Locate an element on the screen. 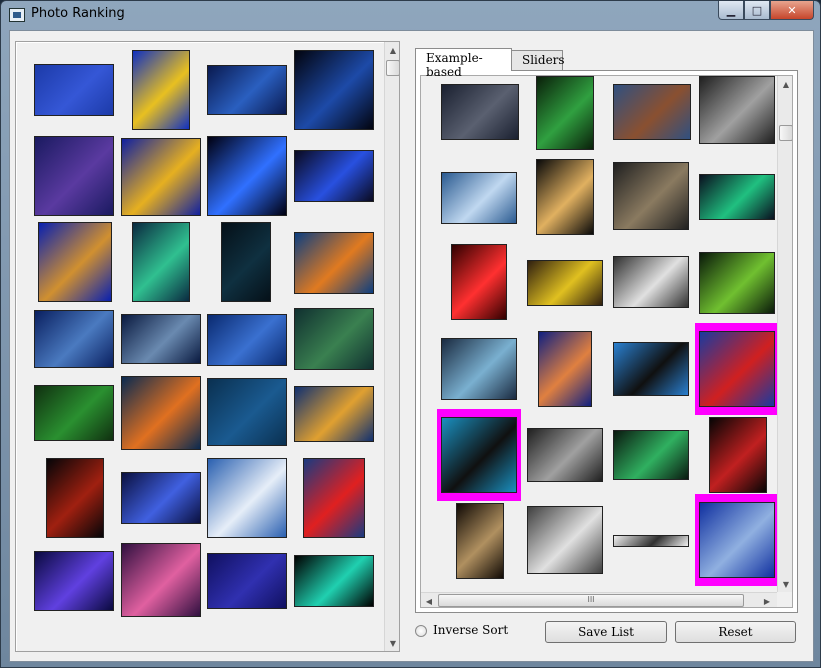  maximize-button: □ is located at coordinates (757, 10).